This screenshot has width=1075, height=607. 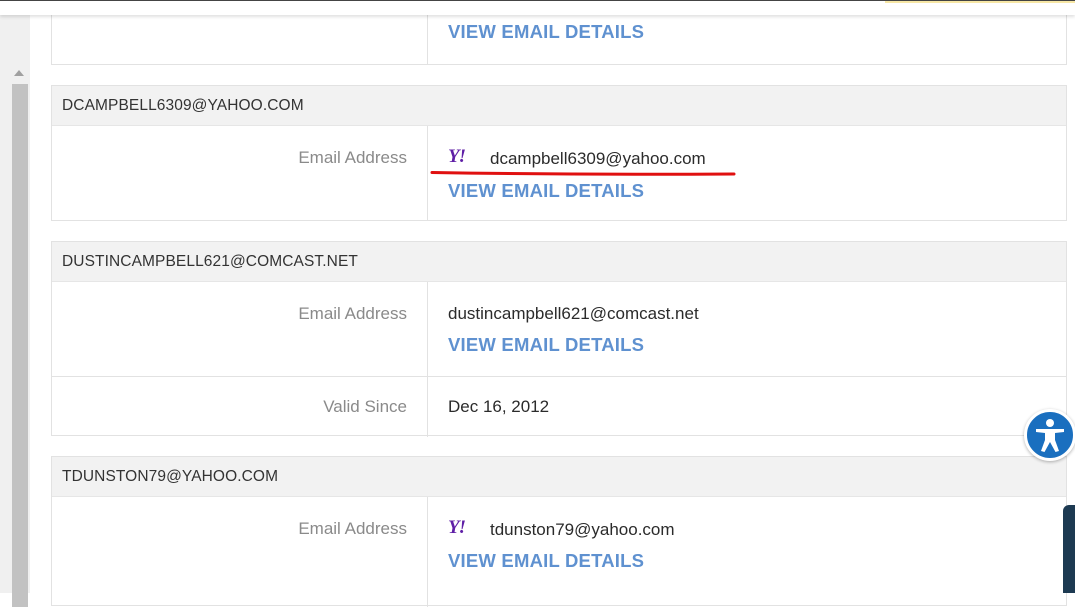 What do you see at coordinates (1069, 549) in the screenshot?
I see `side-widget-tab` at bounding box center [1069, 549].